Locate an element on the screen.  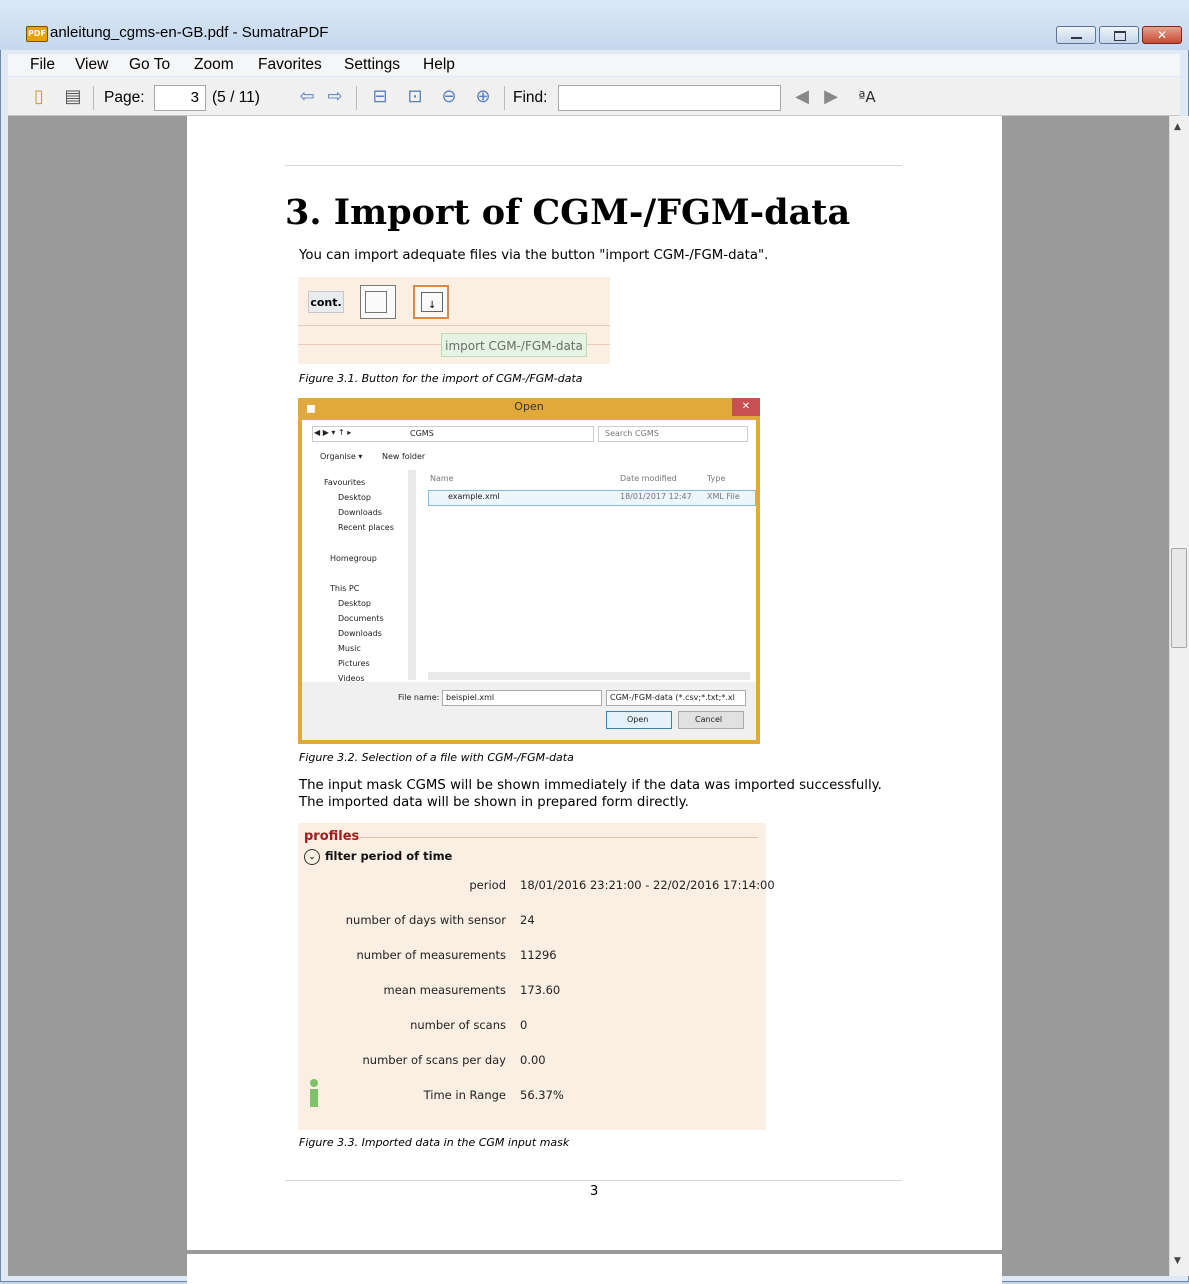
file-name: example.xml is located at coordinates (474, 496).